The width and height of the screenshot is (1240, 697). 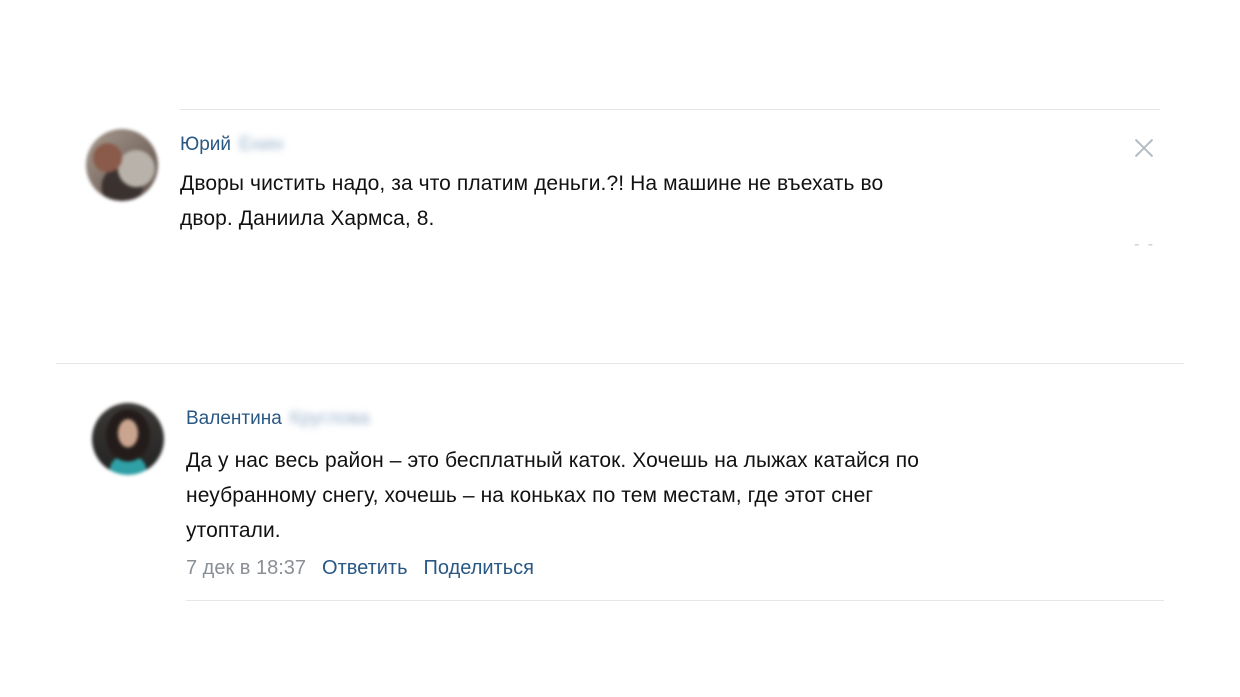 What do you see at coordinates (307, 218) in the screenshot?
I see `comment-text-line: двор. Даниила Хармса, 8.` at bounding box center [307, 218].